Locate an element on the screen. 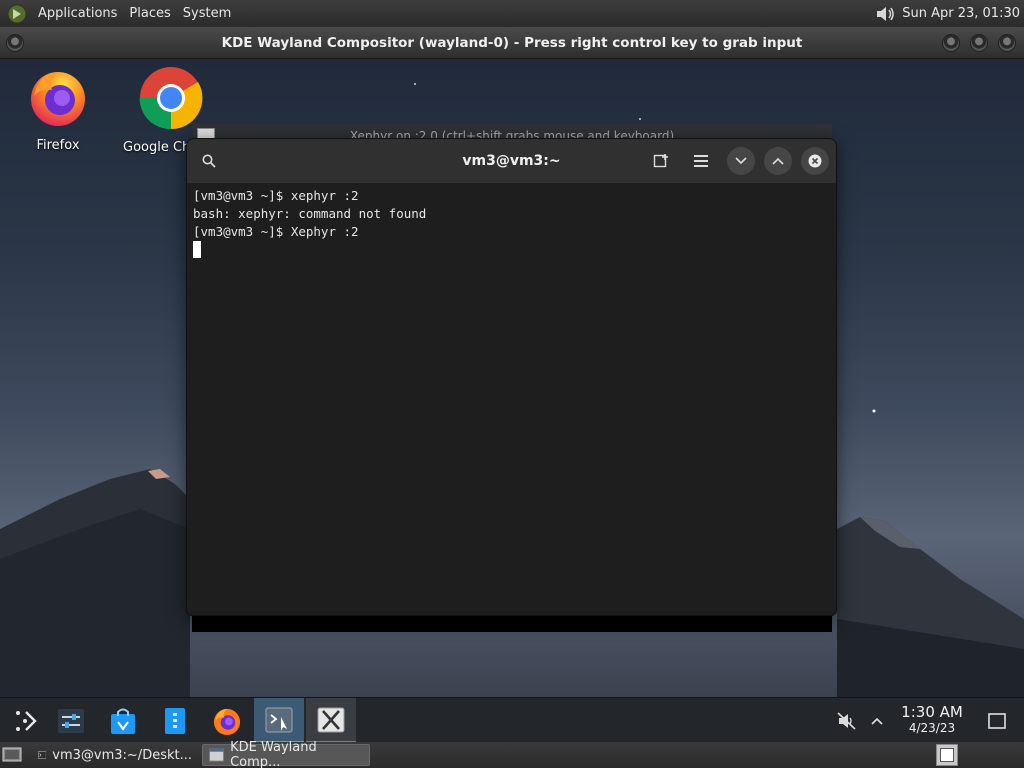 The height and width of the screenshot is (768, 1024). menu-button is located at coordinates (701, 161).